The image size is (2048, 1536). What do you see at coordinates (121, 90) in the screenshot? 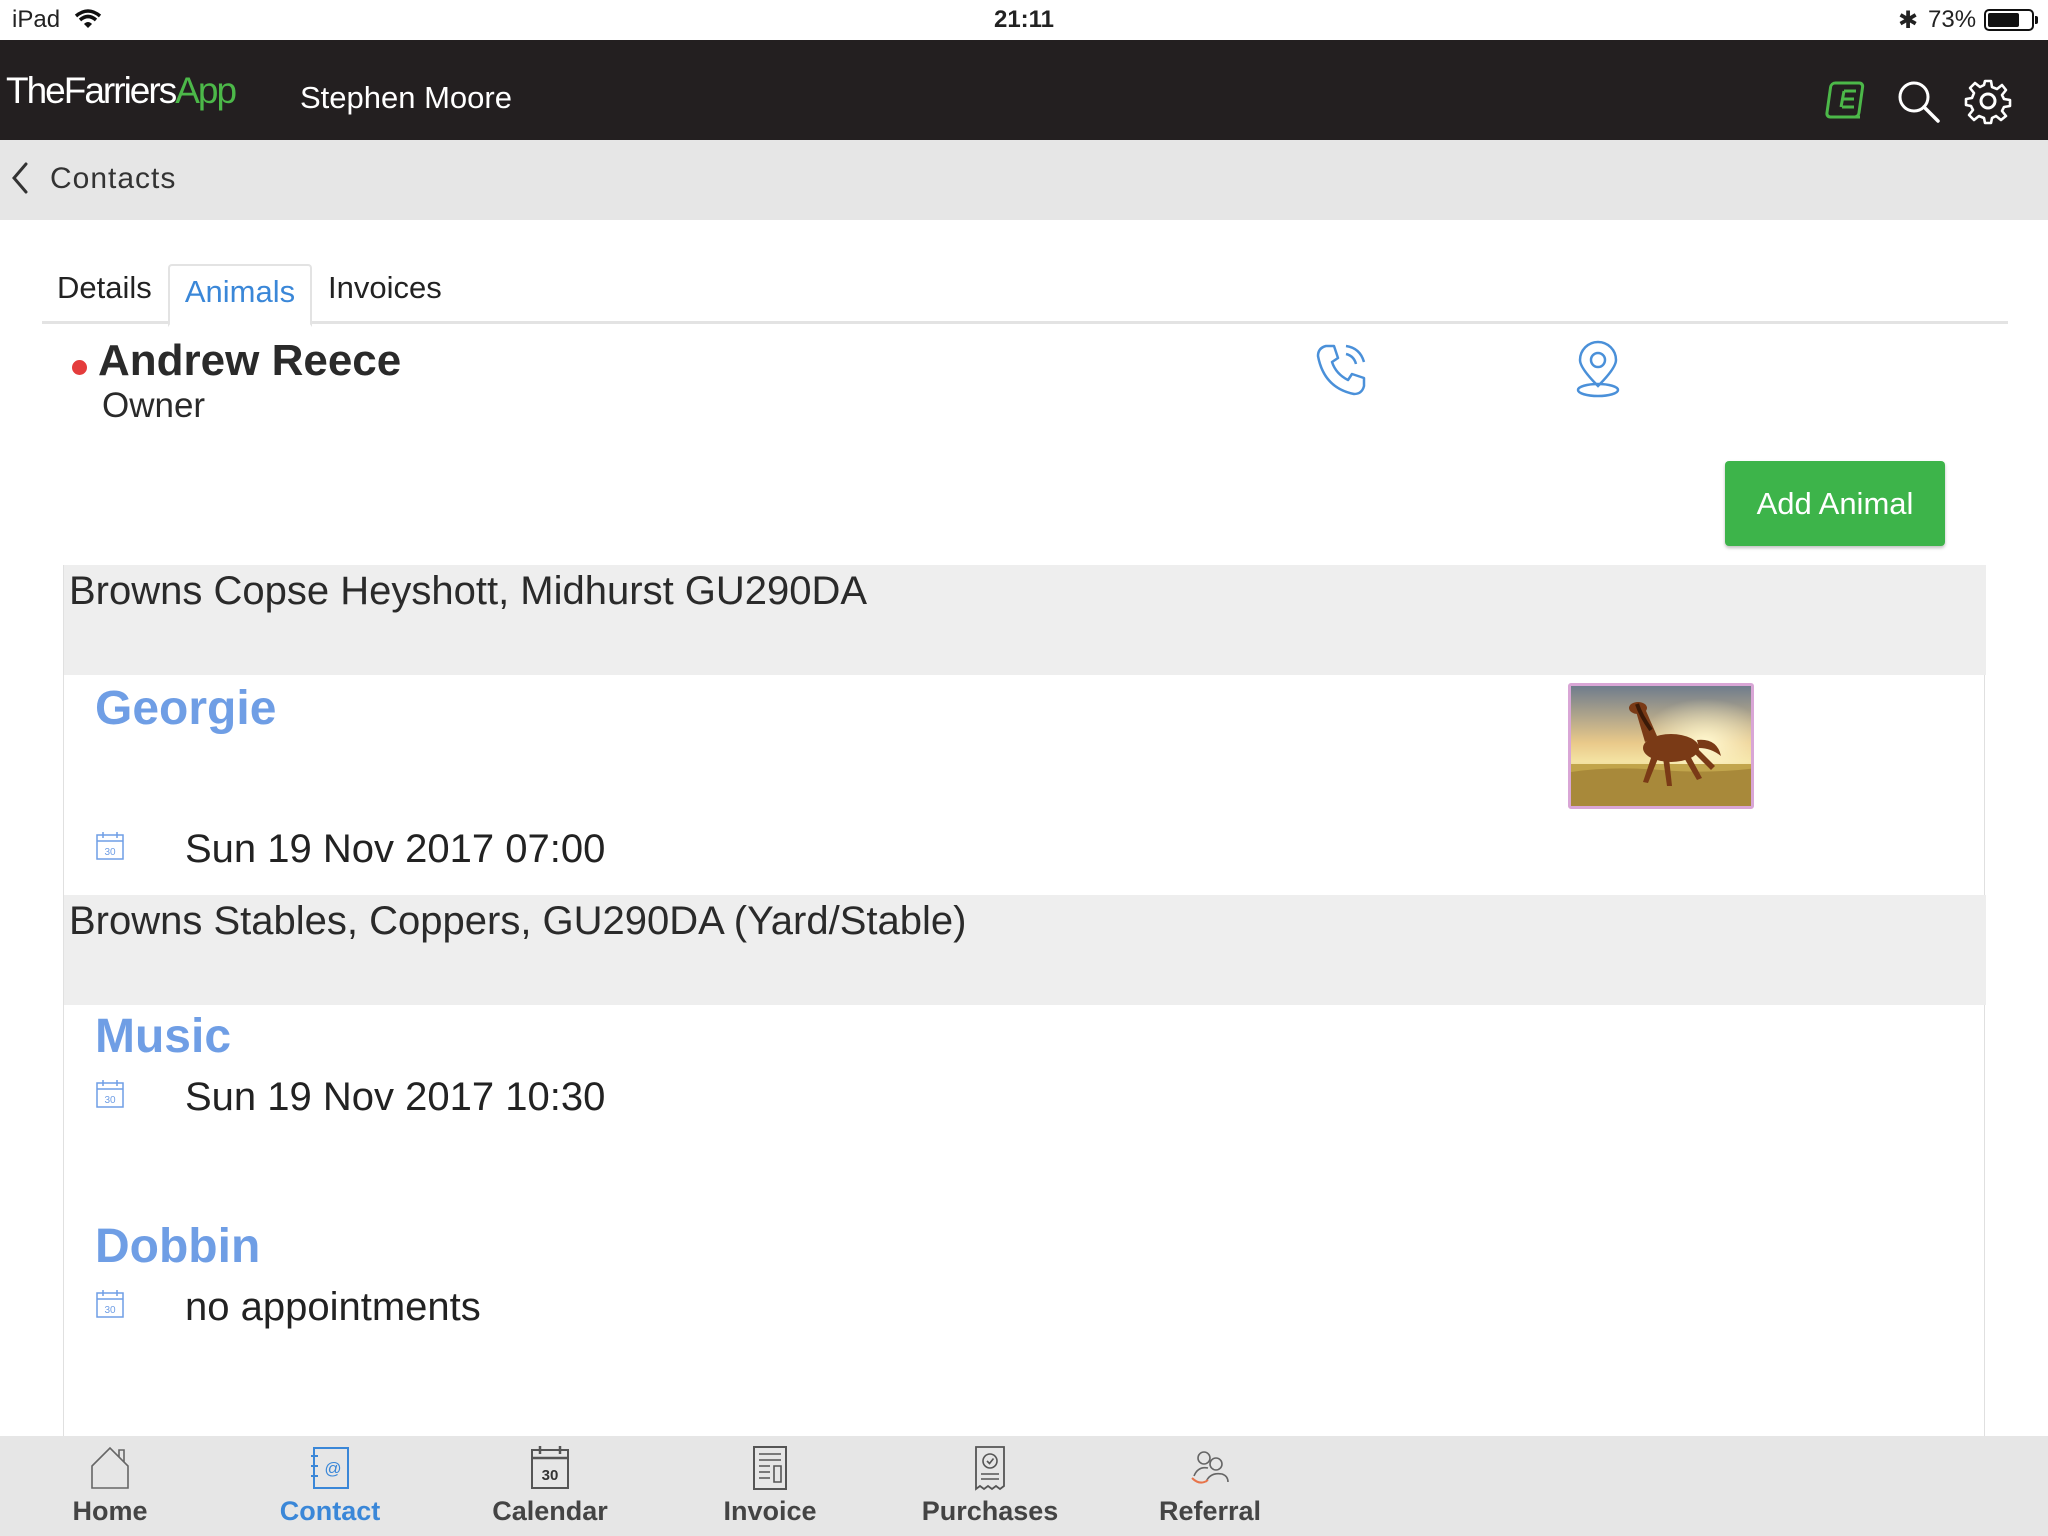
I see `app-logo: TheFarriersApp` at bounding box center [121, 90].